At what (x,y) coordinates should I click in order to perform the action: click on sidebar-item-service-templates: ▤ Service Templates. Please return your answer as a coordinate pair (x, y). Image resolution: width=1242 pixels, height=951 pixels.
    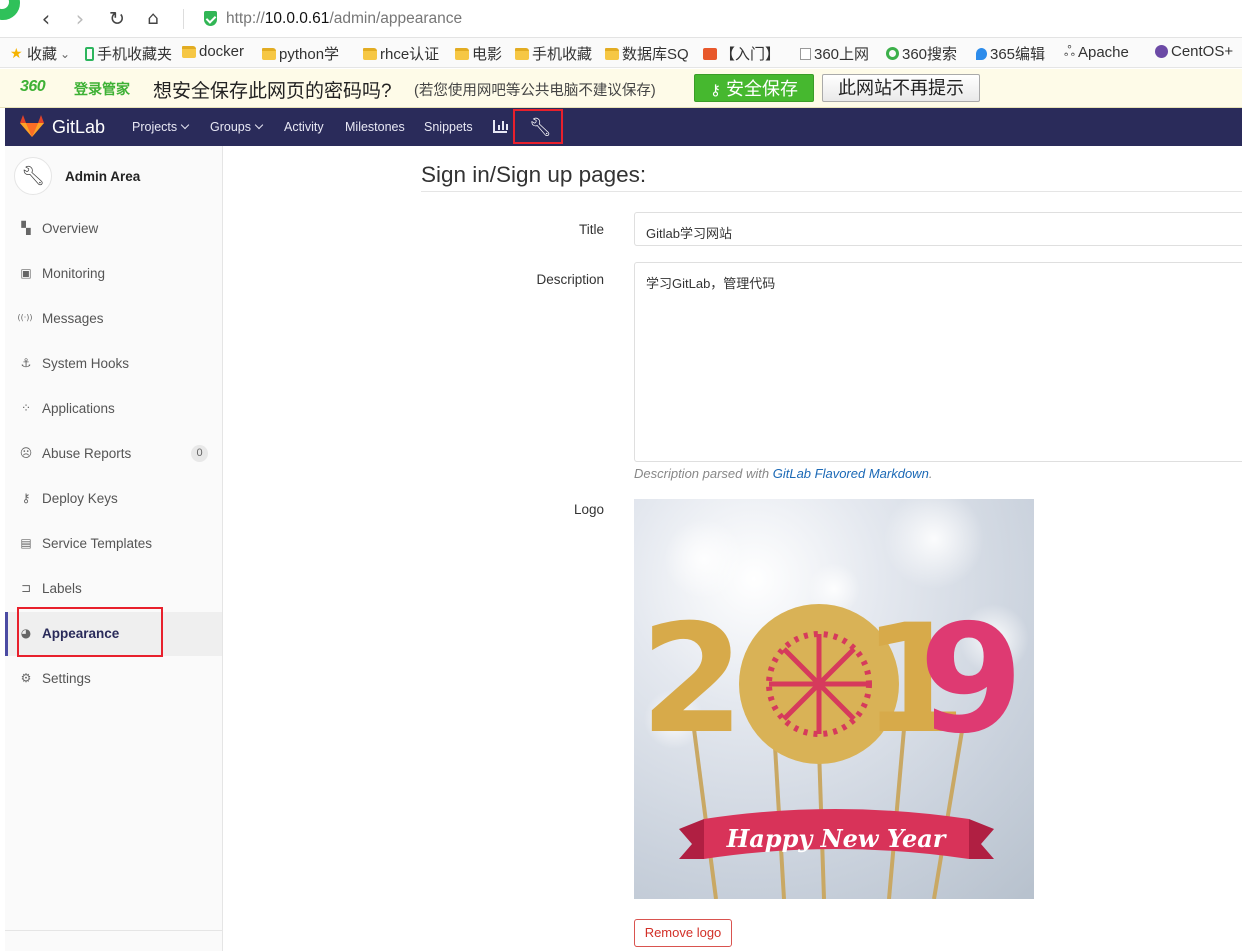
    Looking at the image, I should click on (113, 544).